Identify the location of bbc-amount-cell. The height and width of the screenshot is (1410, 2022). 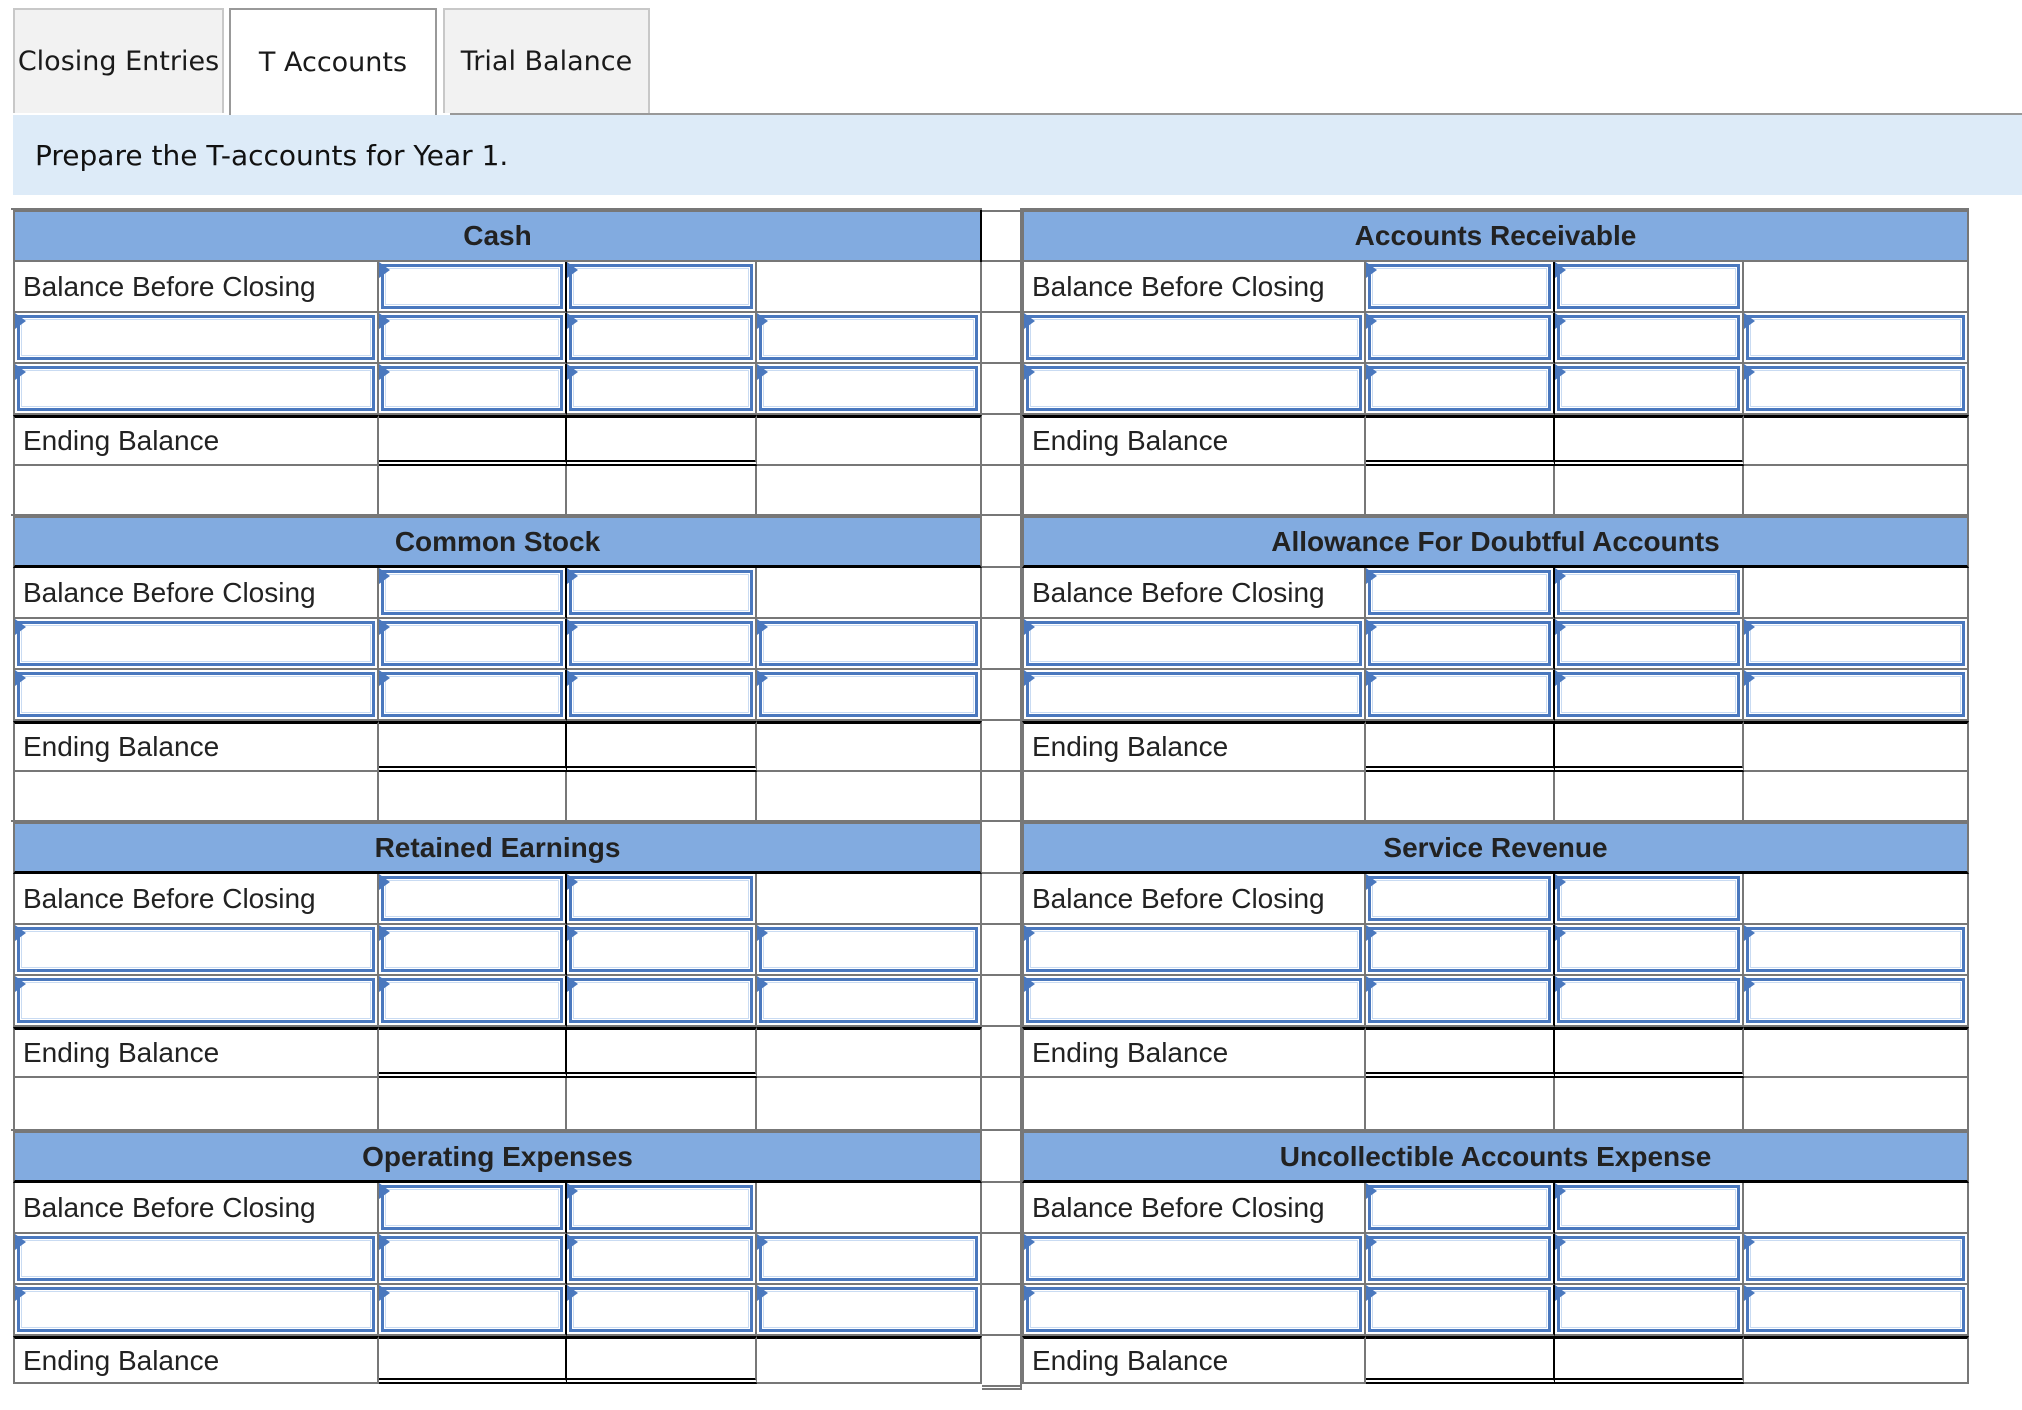
(1460, 287).